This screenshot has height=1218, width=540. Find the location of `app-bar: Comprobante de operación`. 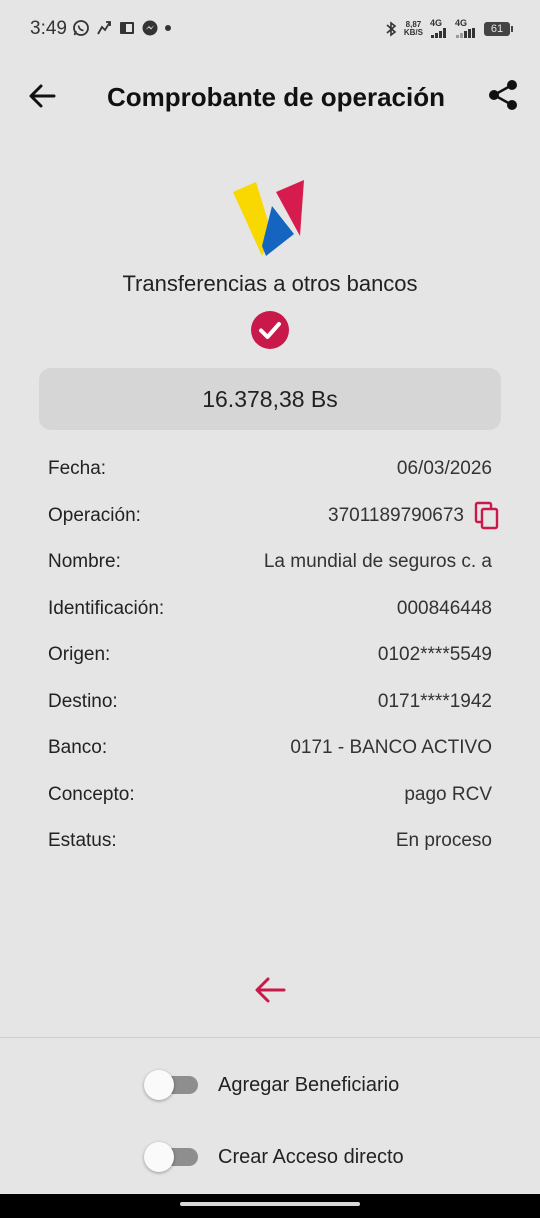

app-bar: Comprobante de operación is located at coordinates (270, 98).